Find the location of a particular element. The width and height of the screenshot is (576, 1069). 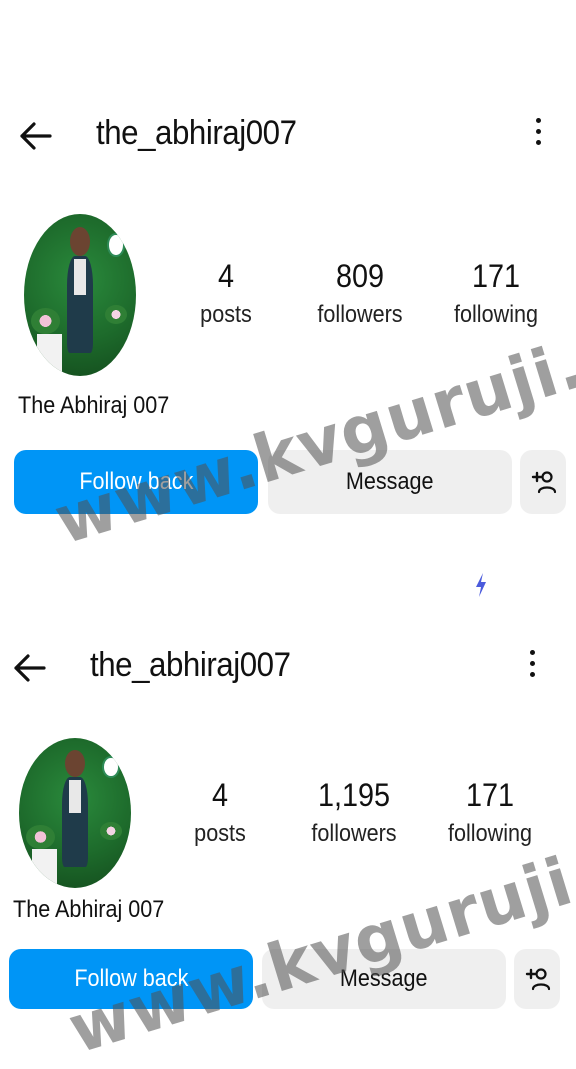

followers-stat: 809 followers is located at coordinates (360, 294).